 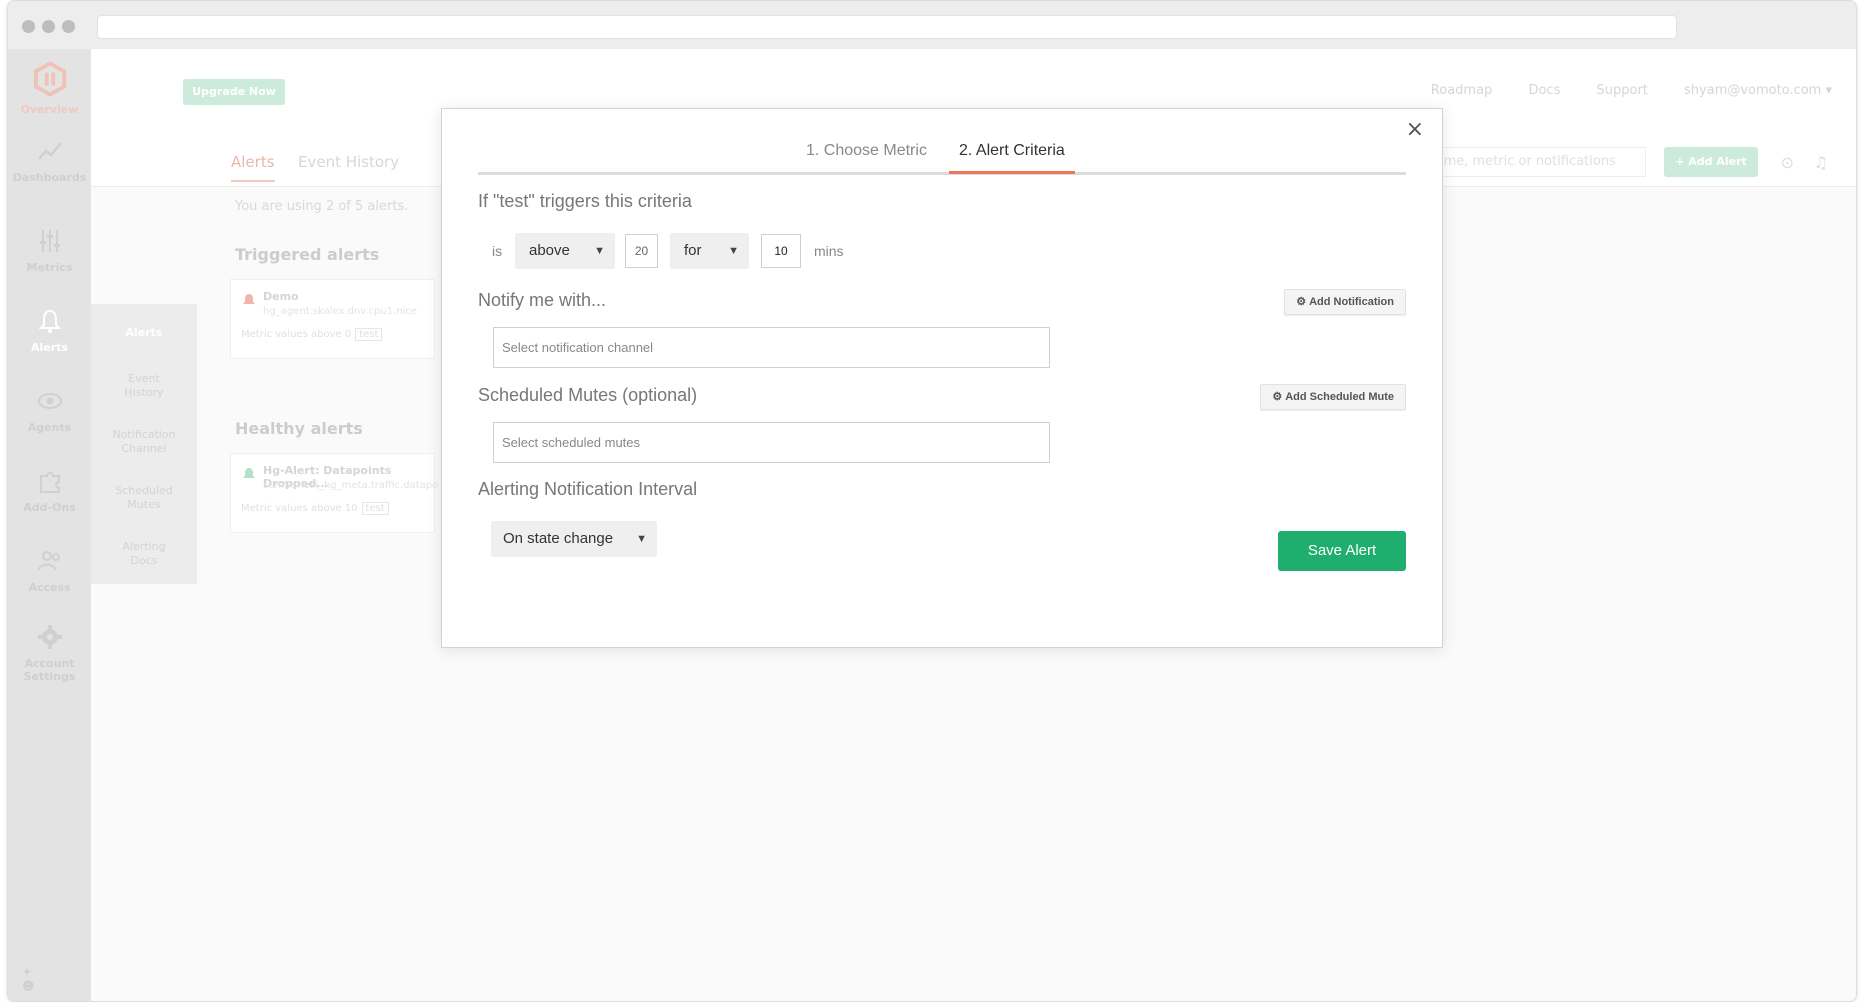 I want to click on docs-link: Docs, so click(x=1544, y=90).